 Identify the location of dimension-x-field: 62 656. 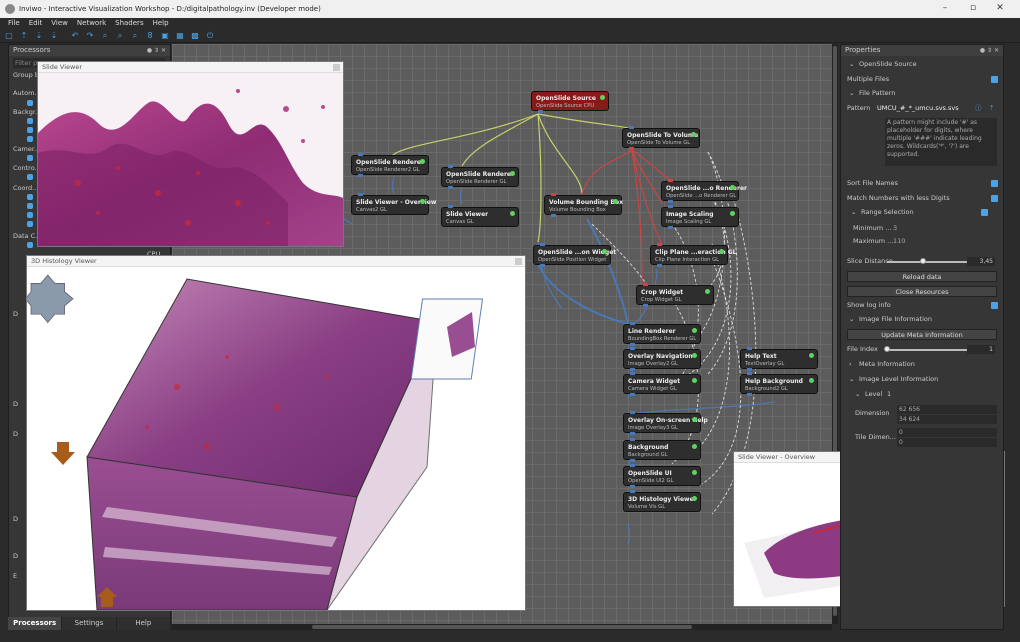
(947, 409).